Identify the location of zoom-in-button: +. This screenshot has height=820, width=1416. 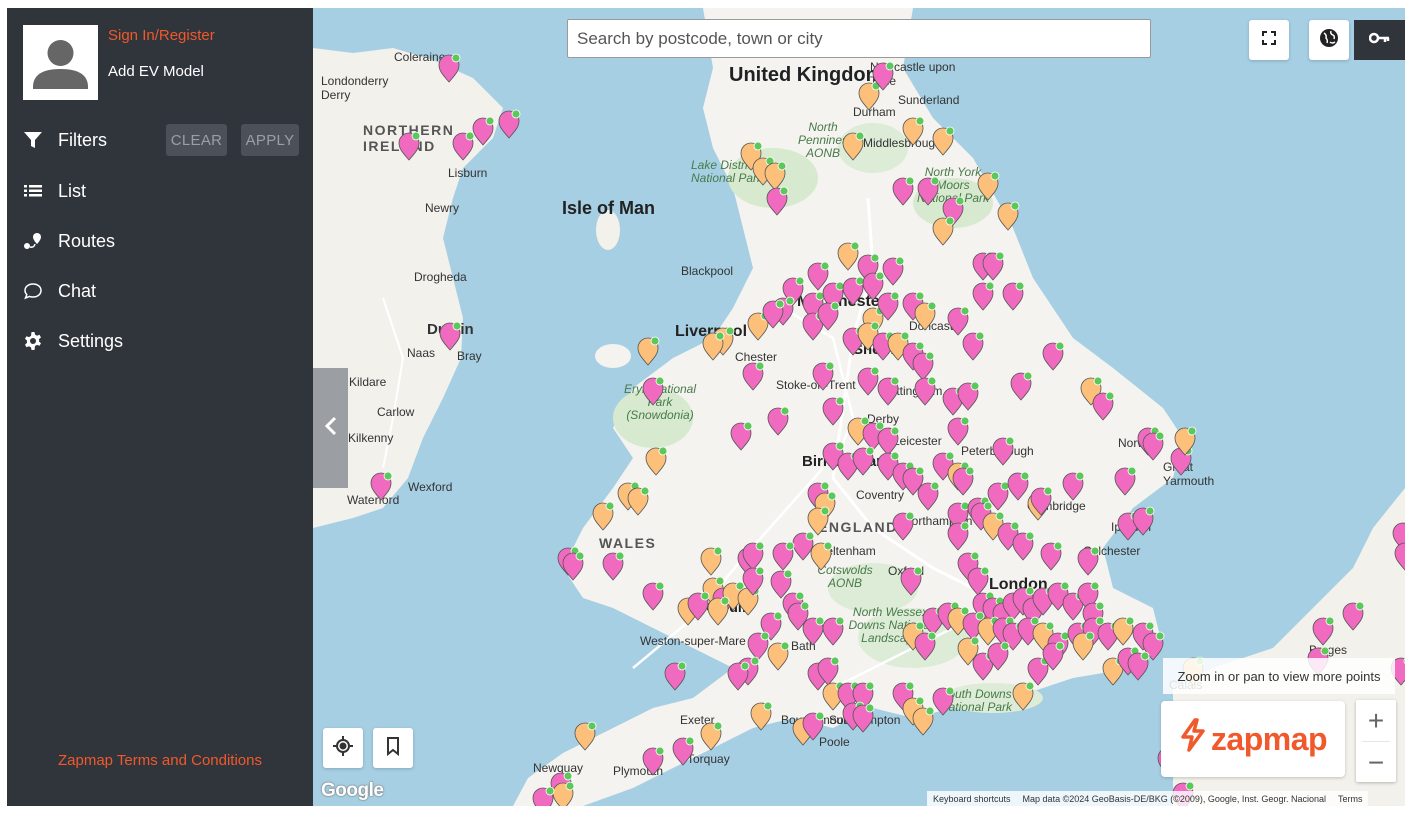
(1376, 720).